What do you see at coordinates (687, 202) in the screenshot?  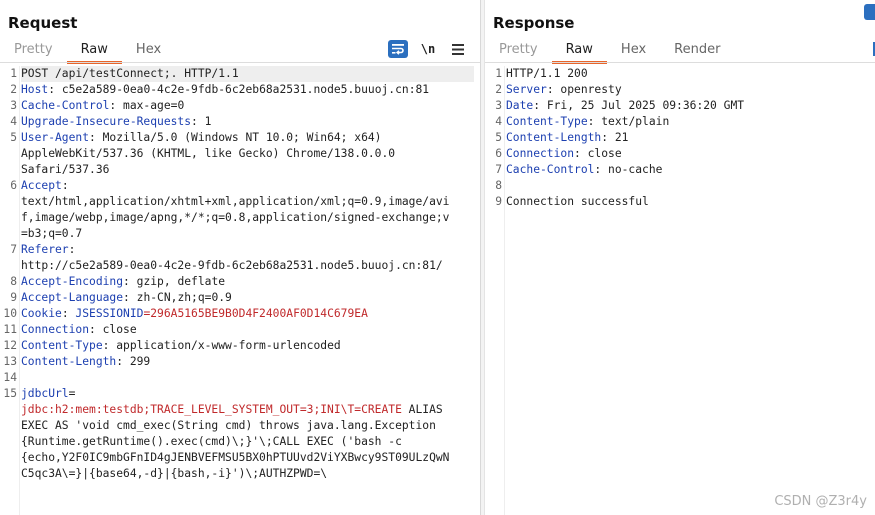 I see `code-line: Connection successful` at bounding box center [687, 202].